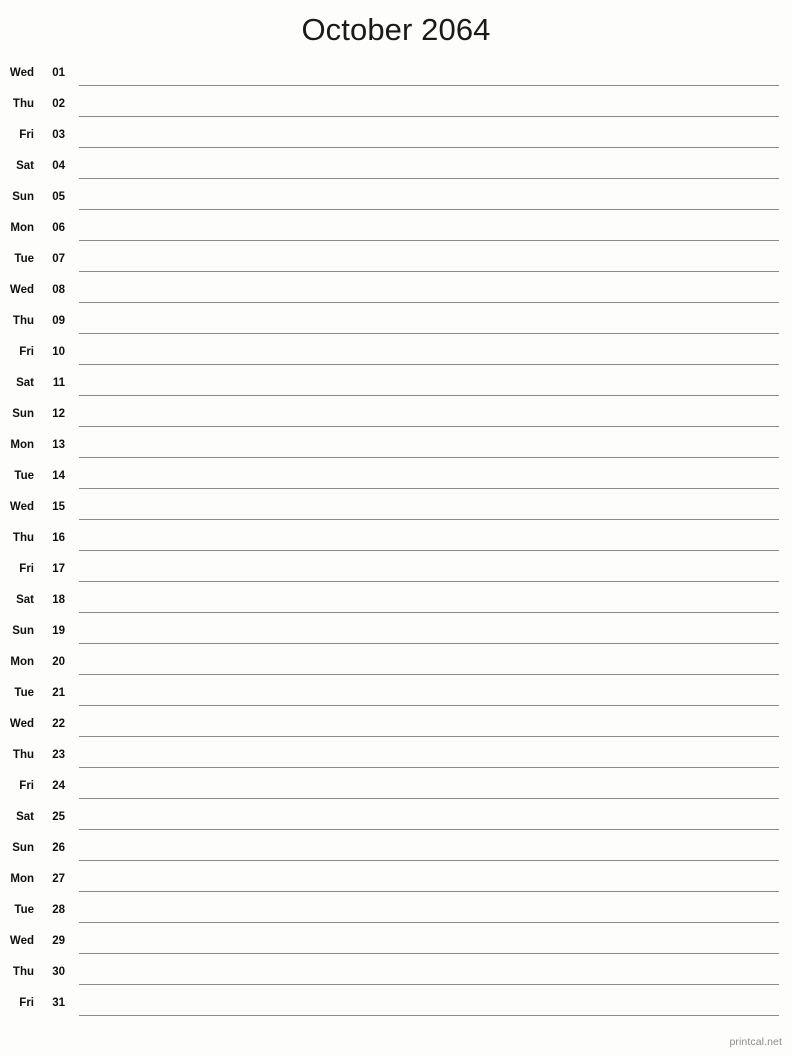 The width and height of the screenshot is (792, 1056). I want to click on day-number-label: 11, so click(58, 383).